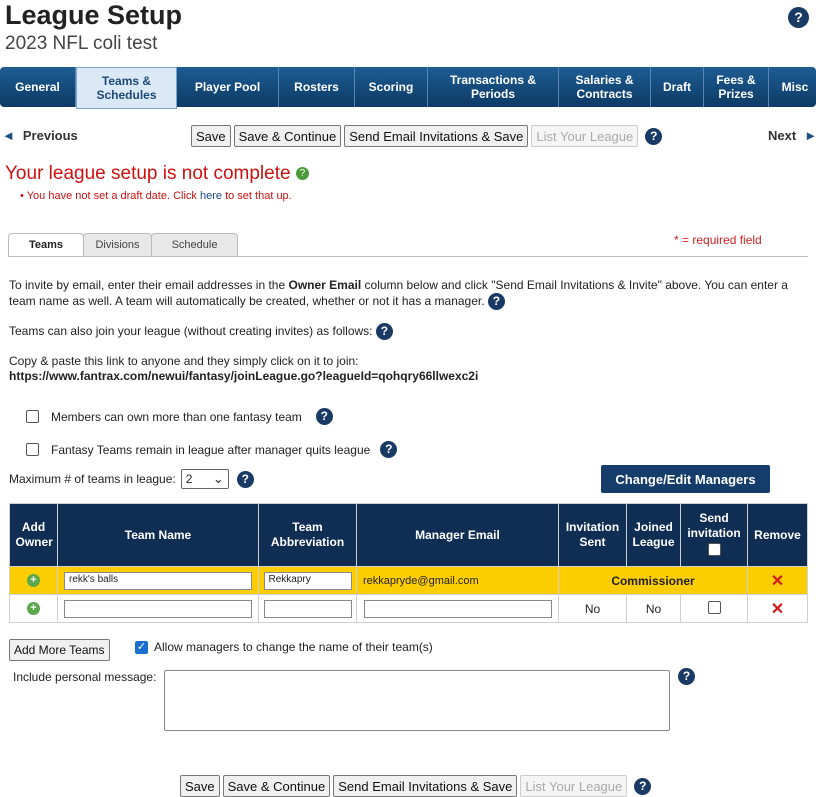  Describe the element at coordinates (317, 87) in the screenshot. I see `nav-rosters: Rosters` at that location.